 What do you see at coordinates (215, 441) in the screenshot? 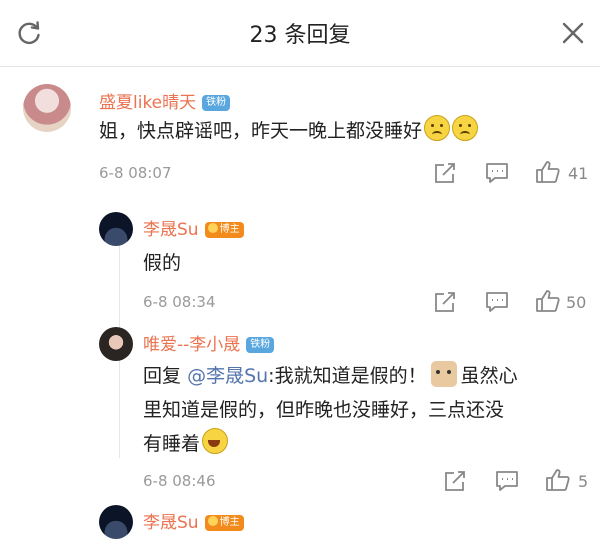
I see `laughing-emoji` at bounding box center [215, 441].